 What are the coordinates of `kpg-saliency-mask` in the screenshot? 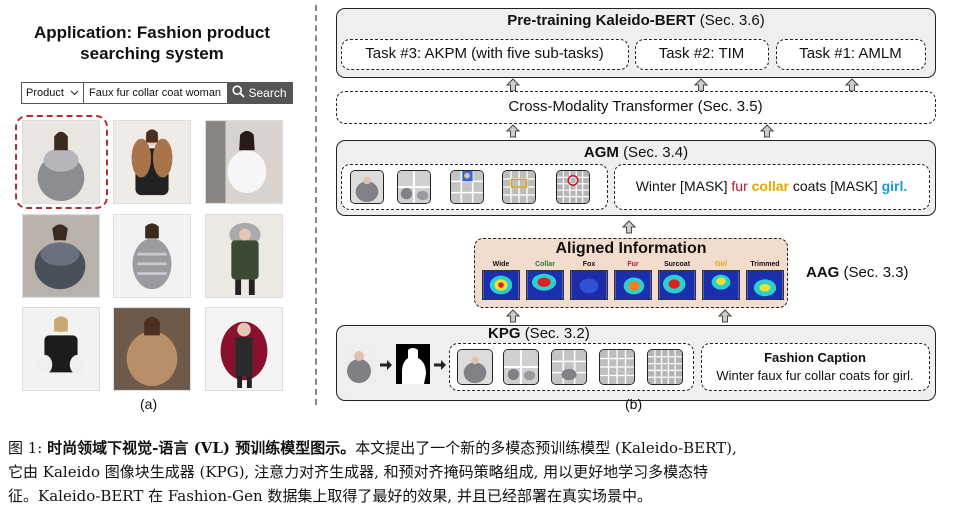 It's located at (413, 364).